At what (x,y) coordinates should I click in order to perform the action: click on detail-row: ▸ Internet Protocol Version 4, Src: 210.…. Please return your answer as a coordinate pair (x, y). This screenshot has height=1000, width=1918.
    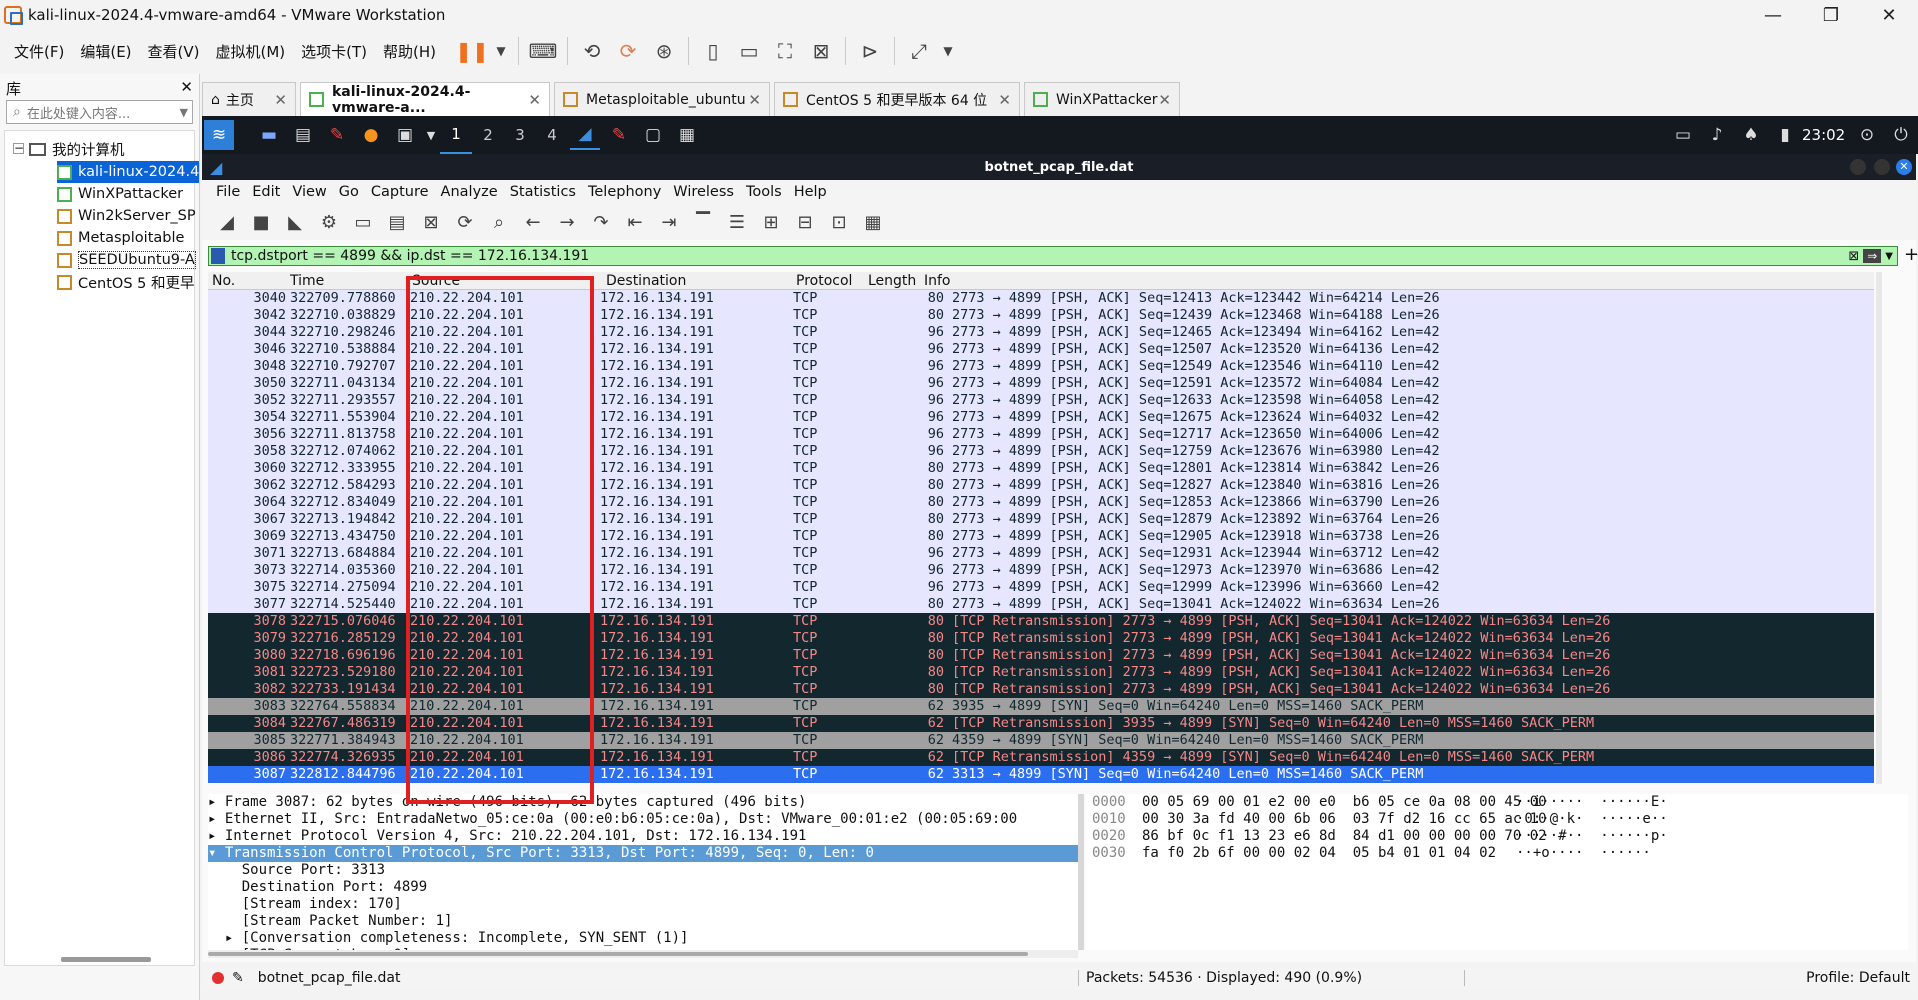
    Looking at the image, I should click on (643, 836).